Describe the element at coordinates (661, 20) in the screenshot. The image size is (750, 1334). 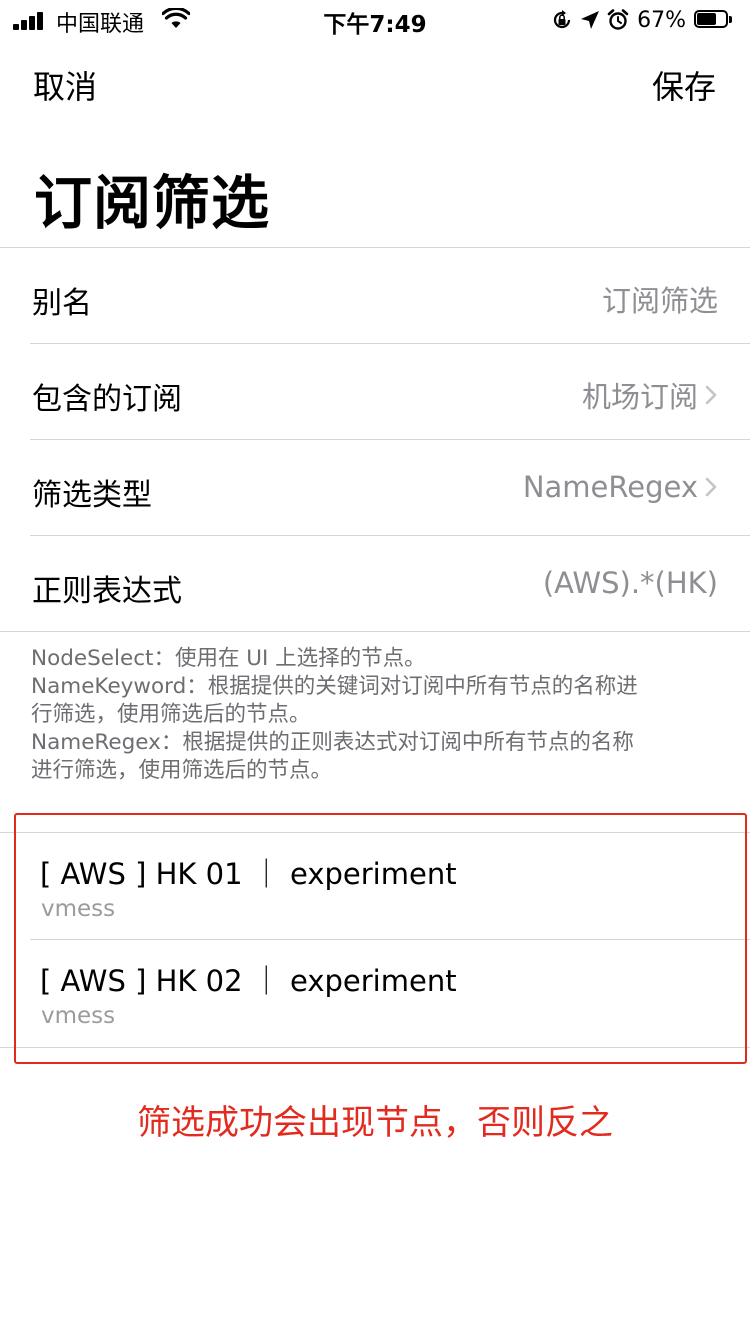
I see `battery-percent: 67%` at that location.